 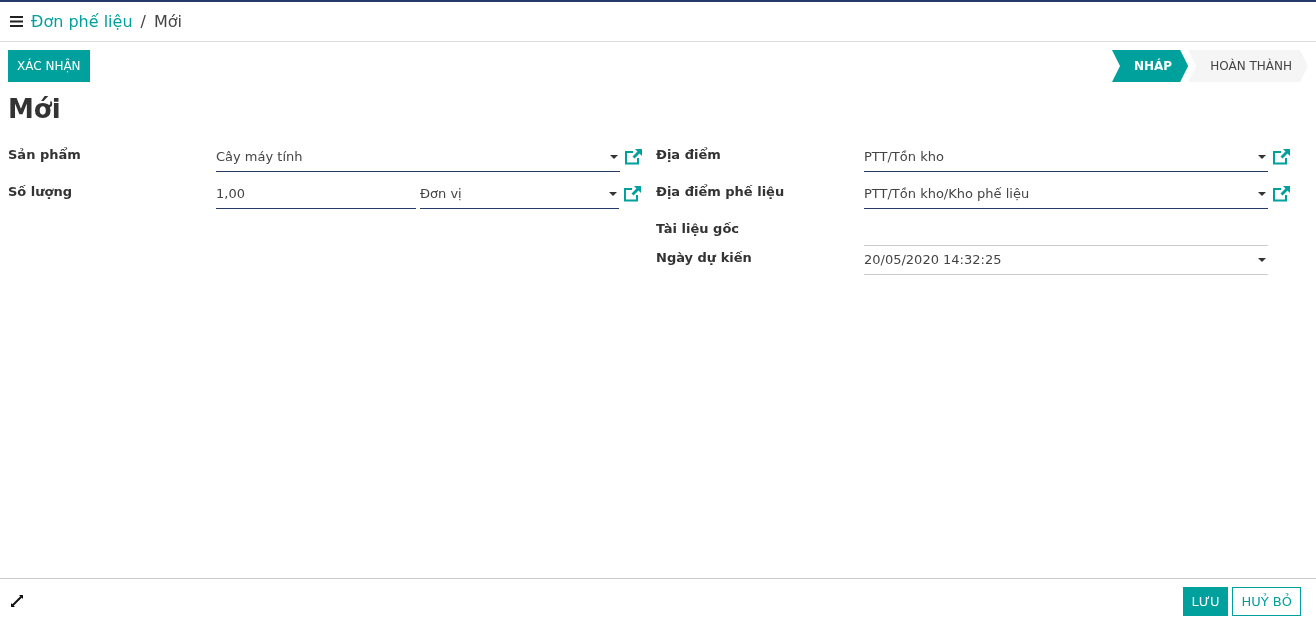 I want to click on field-label: Số lượng, so click(x=41, y=192).